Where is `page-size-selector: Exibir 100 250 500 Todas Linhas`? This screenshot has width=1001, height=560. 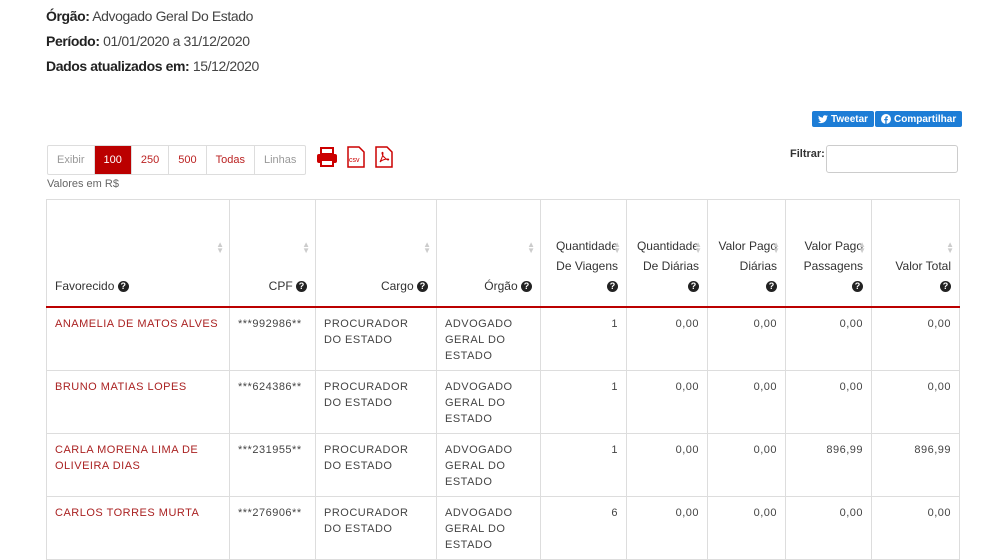 page-size-selector: Exibir 100 250 500 Todas Linhas is located at coordinates (177, 160).